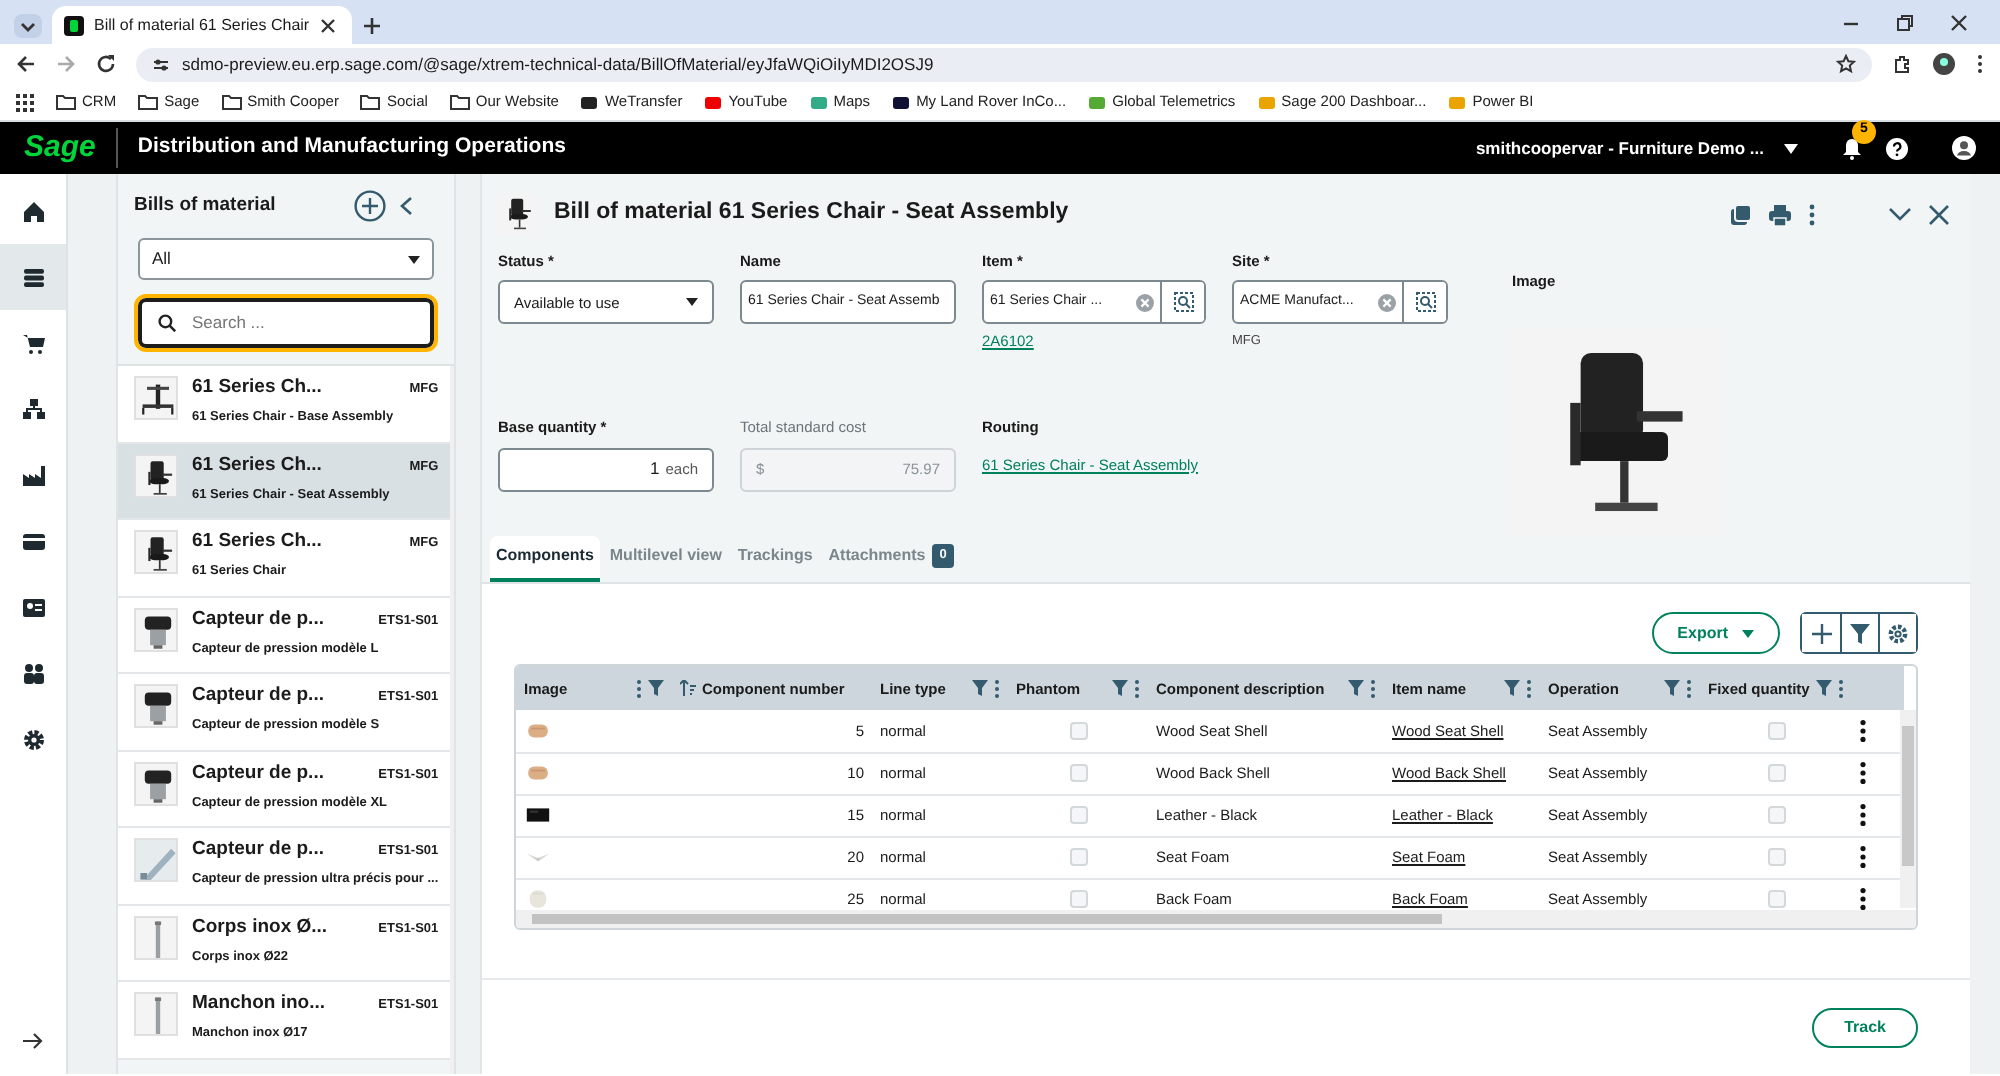 The image size is (2000, 1076). What do you see at coordinates (26, 64) in the screenshot?
I see `back-icon` at bounding box center [26, 64].